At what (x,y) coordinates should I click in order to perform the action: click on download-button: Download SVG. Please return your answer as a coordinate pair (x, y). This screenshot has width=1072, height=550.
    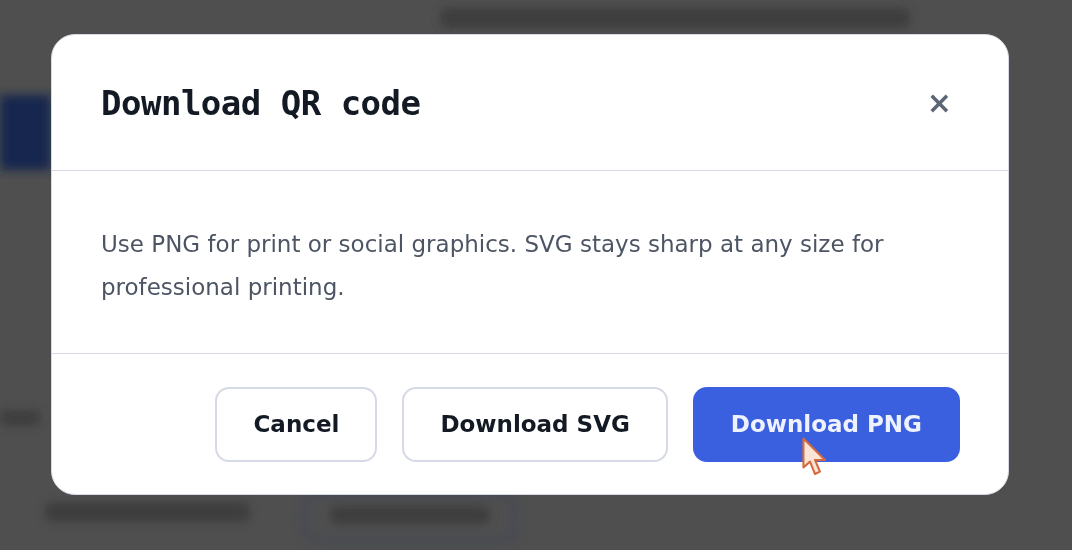
    Looking at the image, I should click on (535, 424).